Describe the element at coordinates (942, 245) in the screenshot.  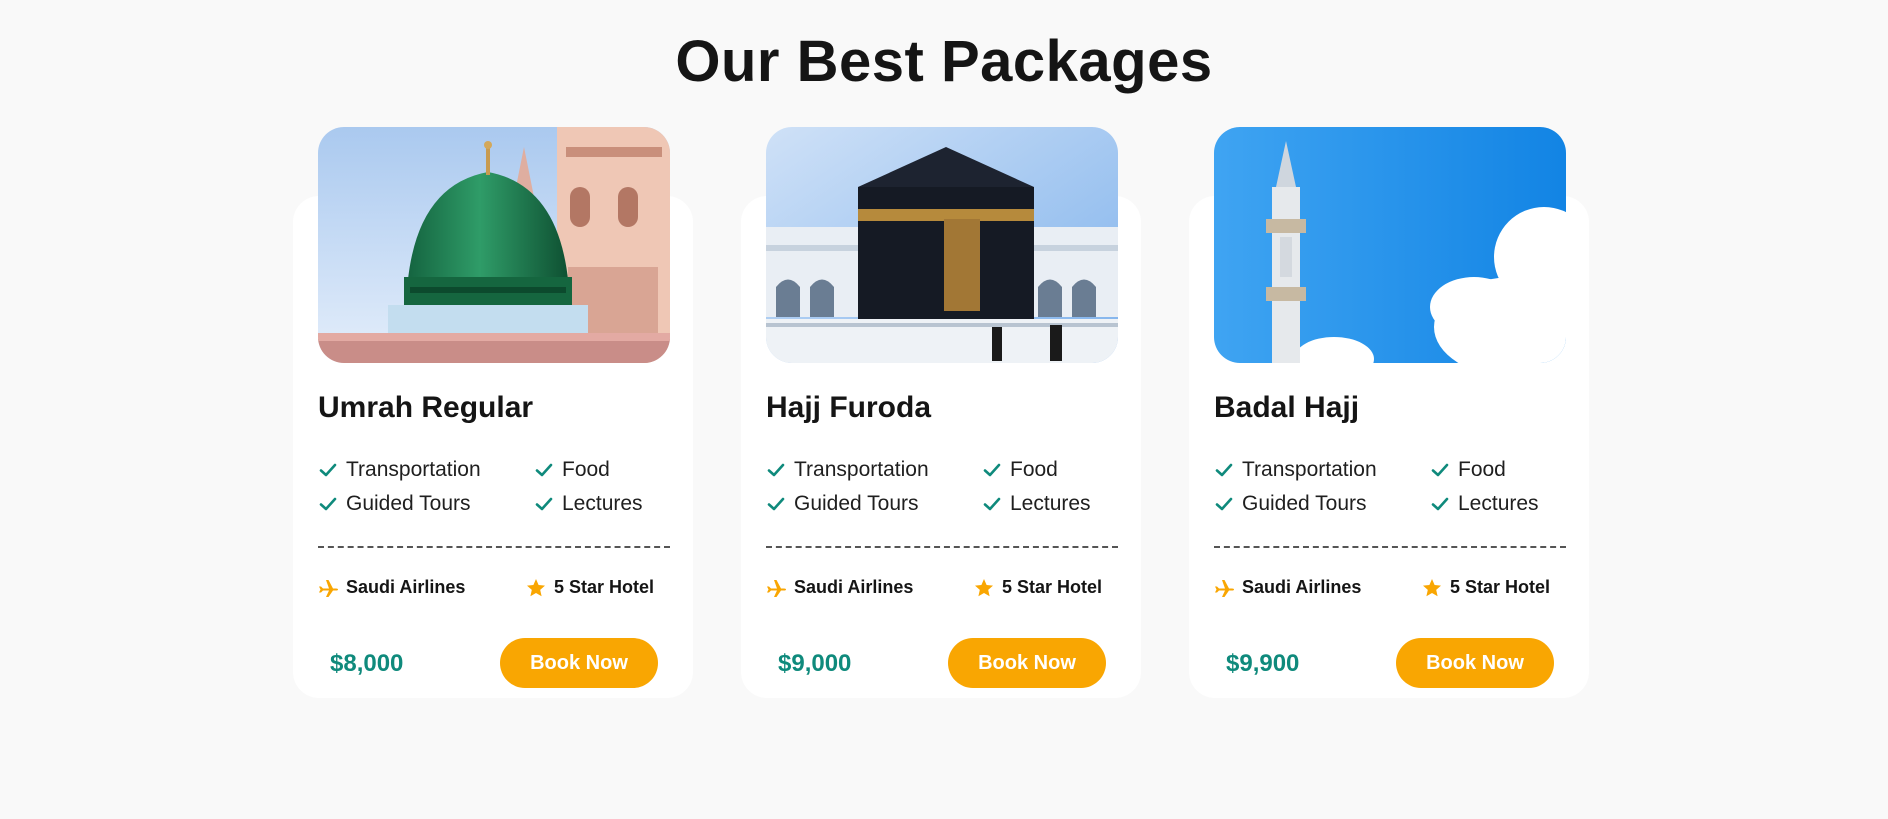
I see `kaaba-image` at that location.